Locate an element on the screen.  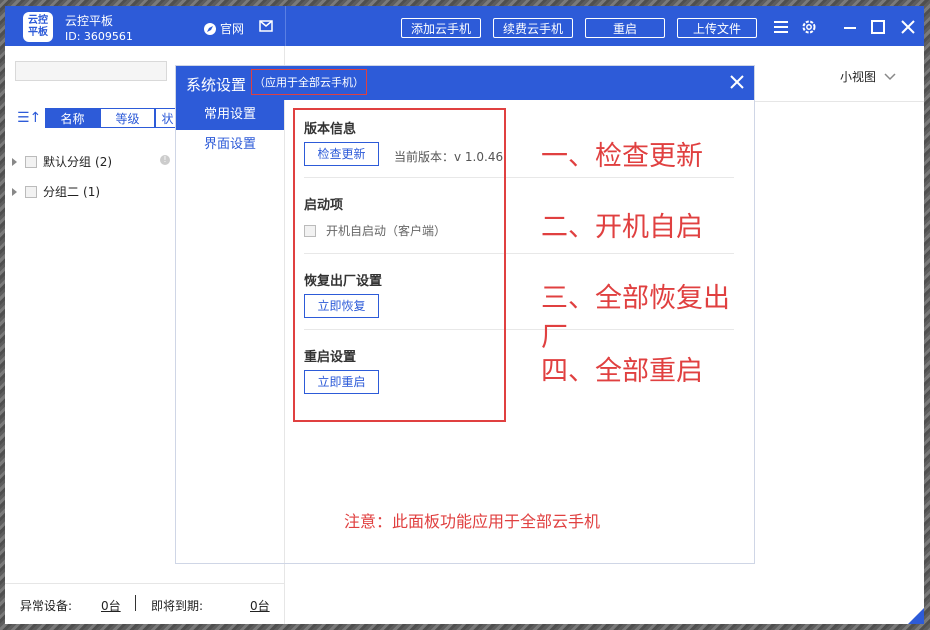
nav-interface-settings: 界面设置 is located at coordinates (230, 145).